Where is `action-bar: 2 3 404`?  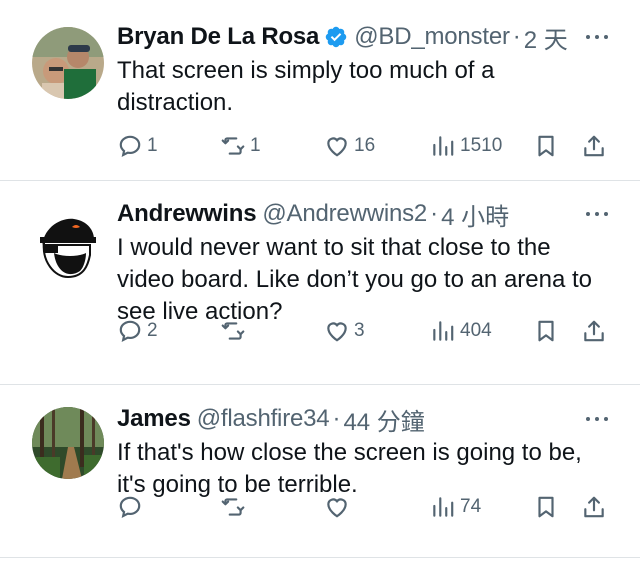 action-bar: 2 3 404 is located at coordinates (363, 331).